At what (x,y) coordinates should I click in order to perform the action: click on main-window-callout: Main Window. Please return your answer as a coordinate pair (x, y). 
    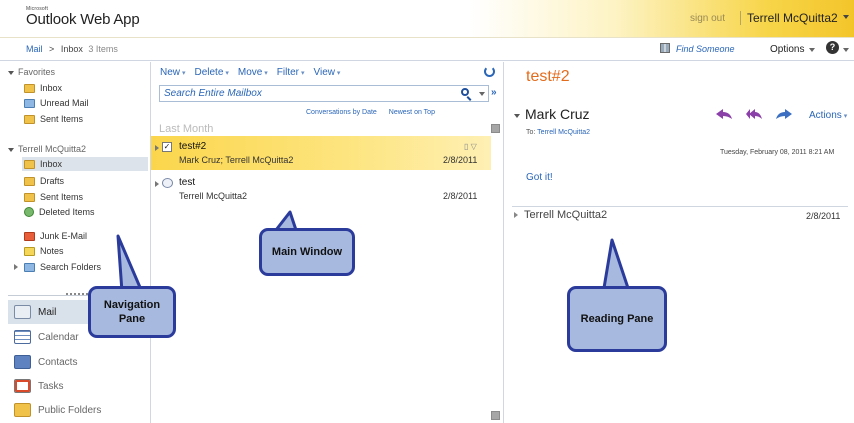
    Looking at the image, I should click on (307, 252).